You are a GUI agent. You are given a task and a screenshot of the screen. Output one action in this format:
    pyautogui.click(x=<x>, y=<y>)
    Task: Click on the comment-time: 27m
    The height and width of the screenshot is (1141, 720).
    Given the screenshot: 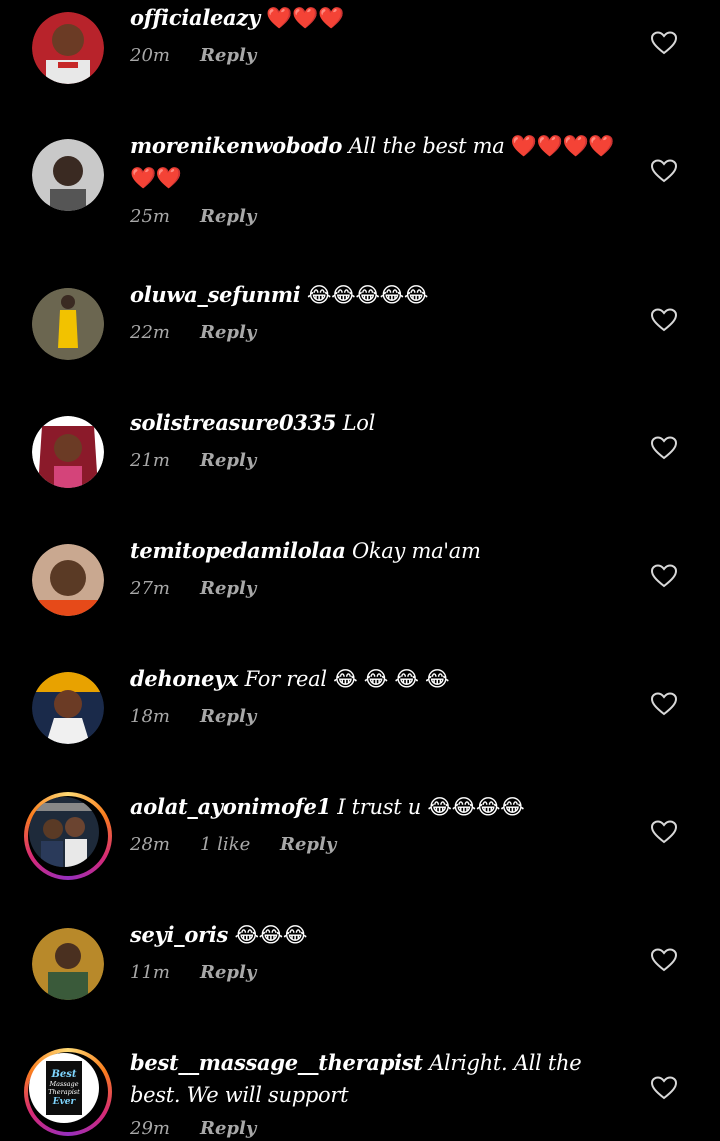 What is the action you would take?
    pyautogui.click(x=150, y=588)
    